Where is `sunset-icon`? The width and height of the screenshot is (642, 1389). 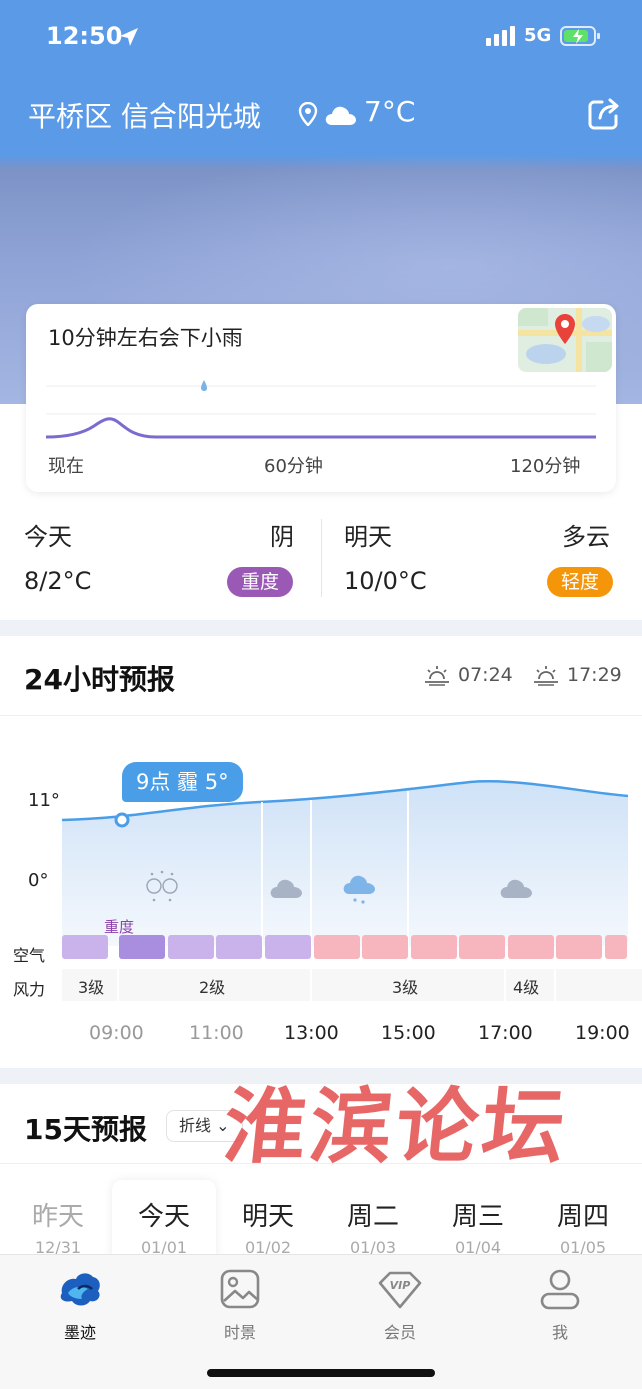
sunset-icon is located at coordinates (546, 676).